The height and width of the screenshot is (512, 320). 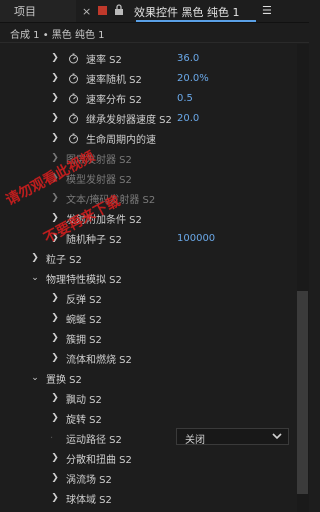 What do you see at coordinates (196, 21) in the screenshot?
I see `active-tab-indicator` at bounding box center [196, 21].